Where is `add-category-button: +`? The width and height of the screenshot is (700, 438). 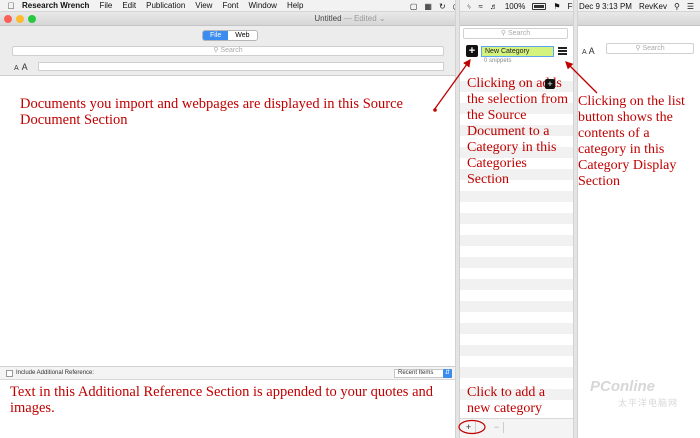
add-category-button: + is located at coordinates (469, 427).